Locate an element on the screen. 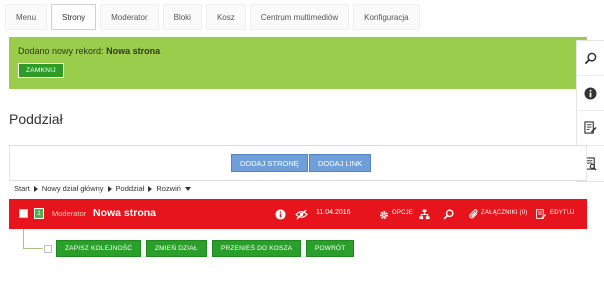 The image size is (604, 307). attachments-label: ZAŁĄCZNIKI (0) is located at coordinates (504, 213).